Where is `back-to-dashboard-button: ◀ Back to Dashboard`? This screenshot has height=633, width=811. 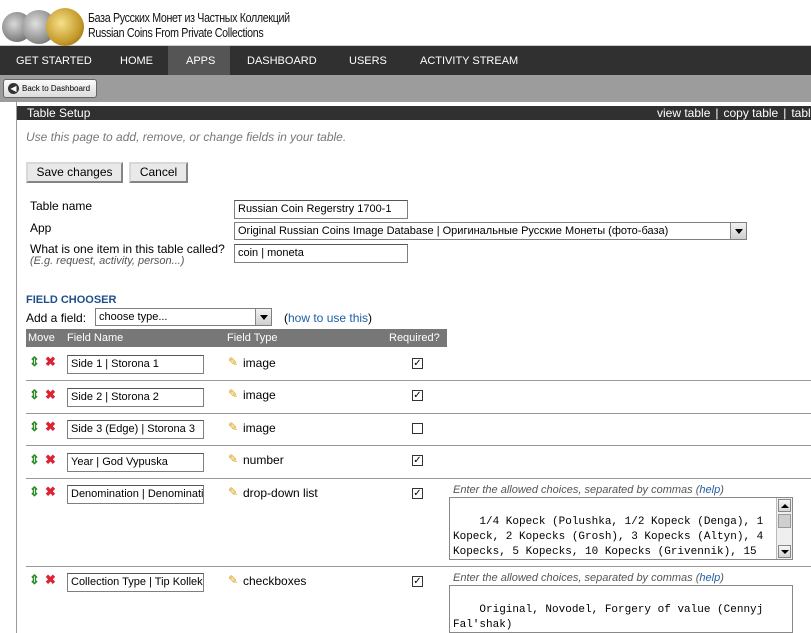
back-to-dashboard-button: ◀ Back to Dashboard is located at coordinates (50, 88).